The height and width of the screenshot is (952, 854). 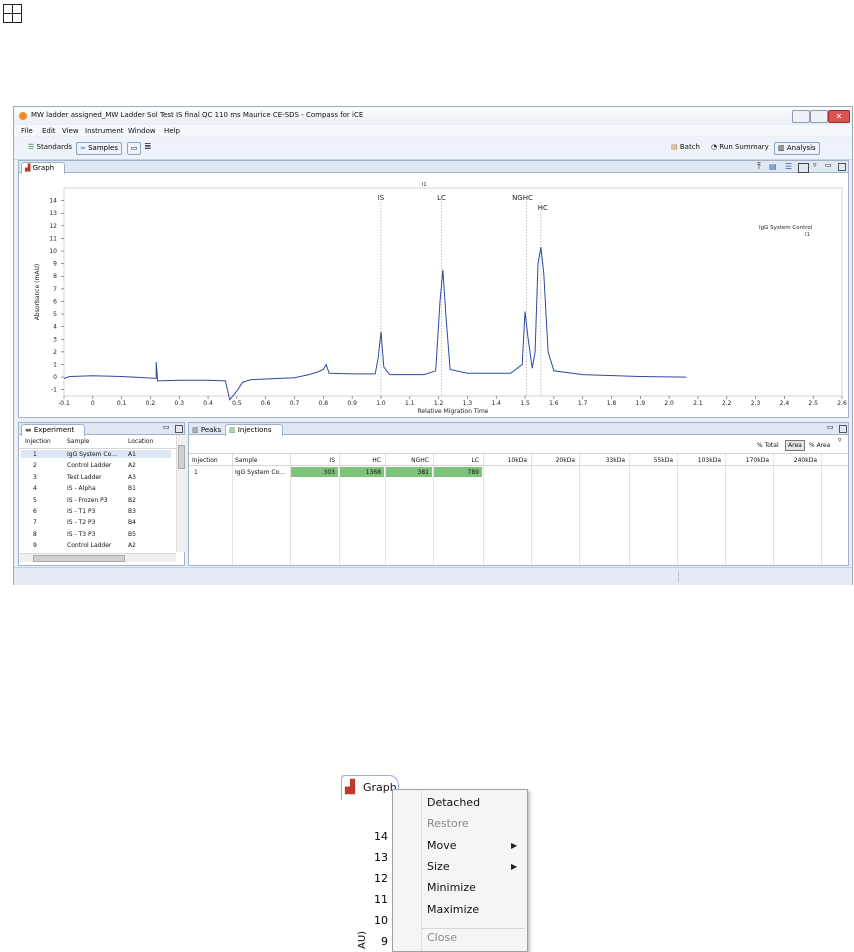 I want to click on experiment-col-sample: Sample, so click(x=78, y=441).